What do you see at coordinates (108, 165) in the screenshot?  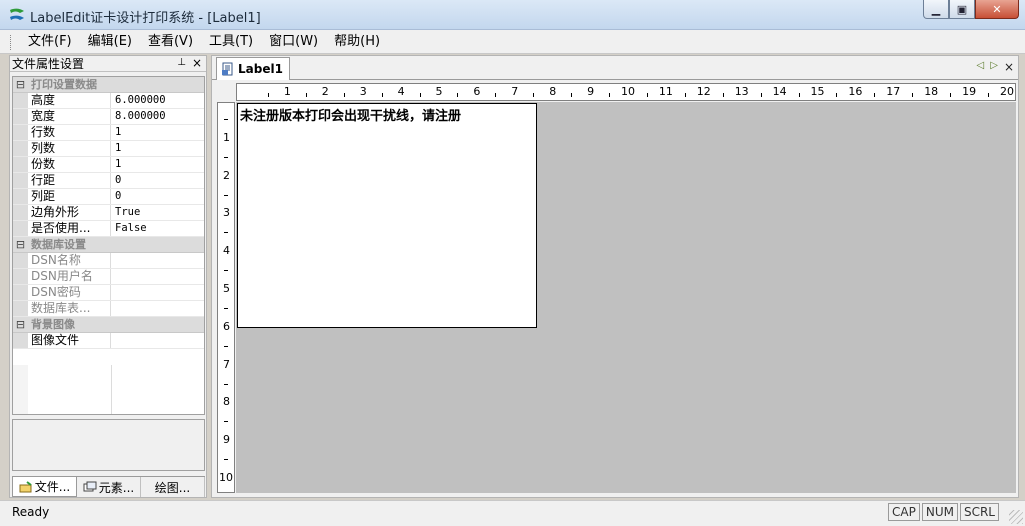 I see `property-row: 份数 1` at bounding box center [108, 165].